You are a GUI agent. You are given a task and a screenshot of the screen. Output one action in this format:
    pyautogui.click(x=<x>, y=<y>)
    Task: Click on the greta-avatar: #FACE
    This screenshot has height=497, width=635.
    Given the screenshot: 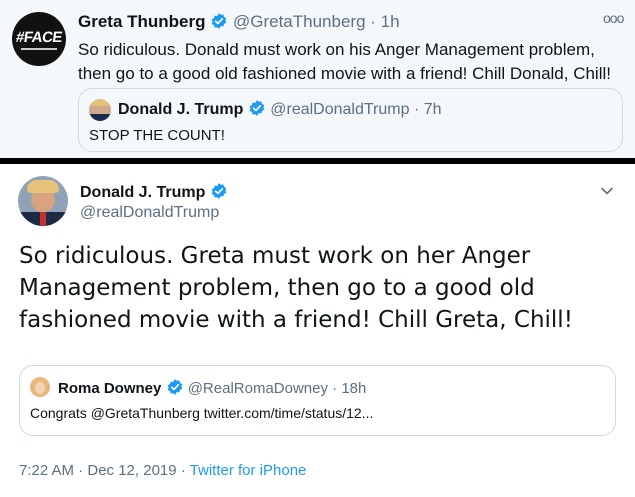 What is the action you would take?
    pyautogui.click(x=39, y=39)
    